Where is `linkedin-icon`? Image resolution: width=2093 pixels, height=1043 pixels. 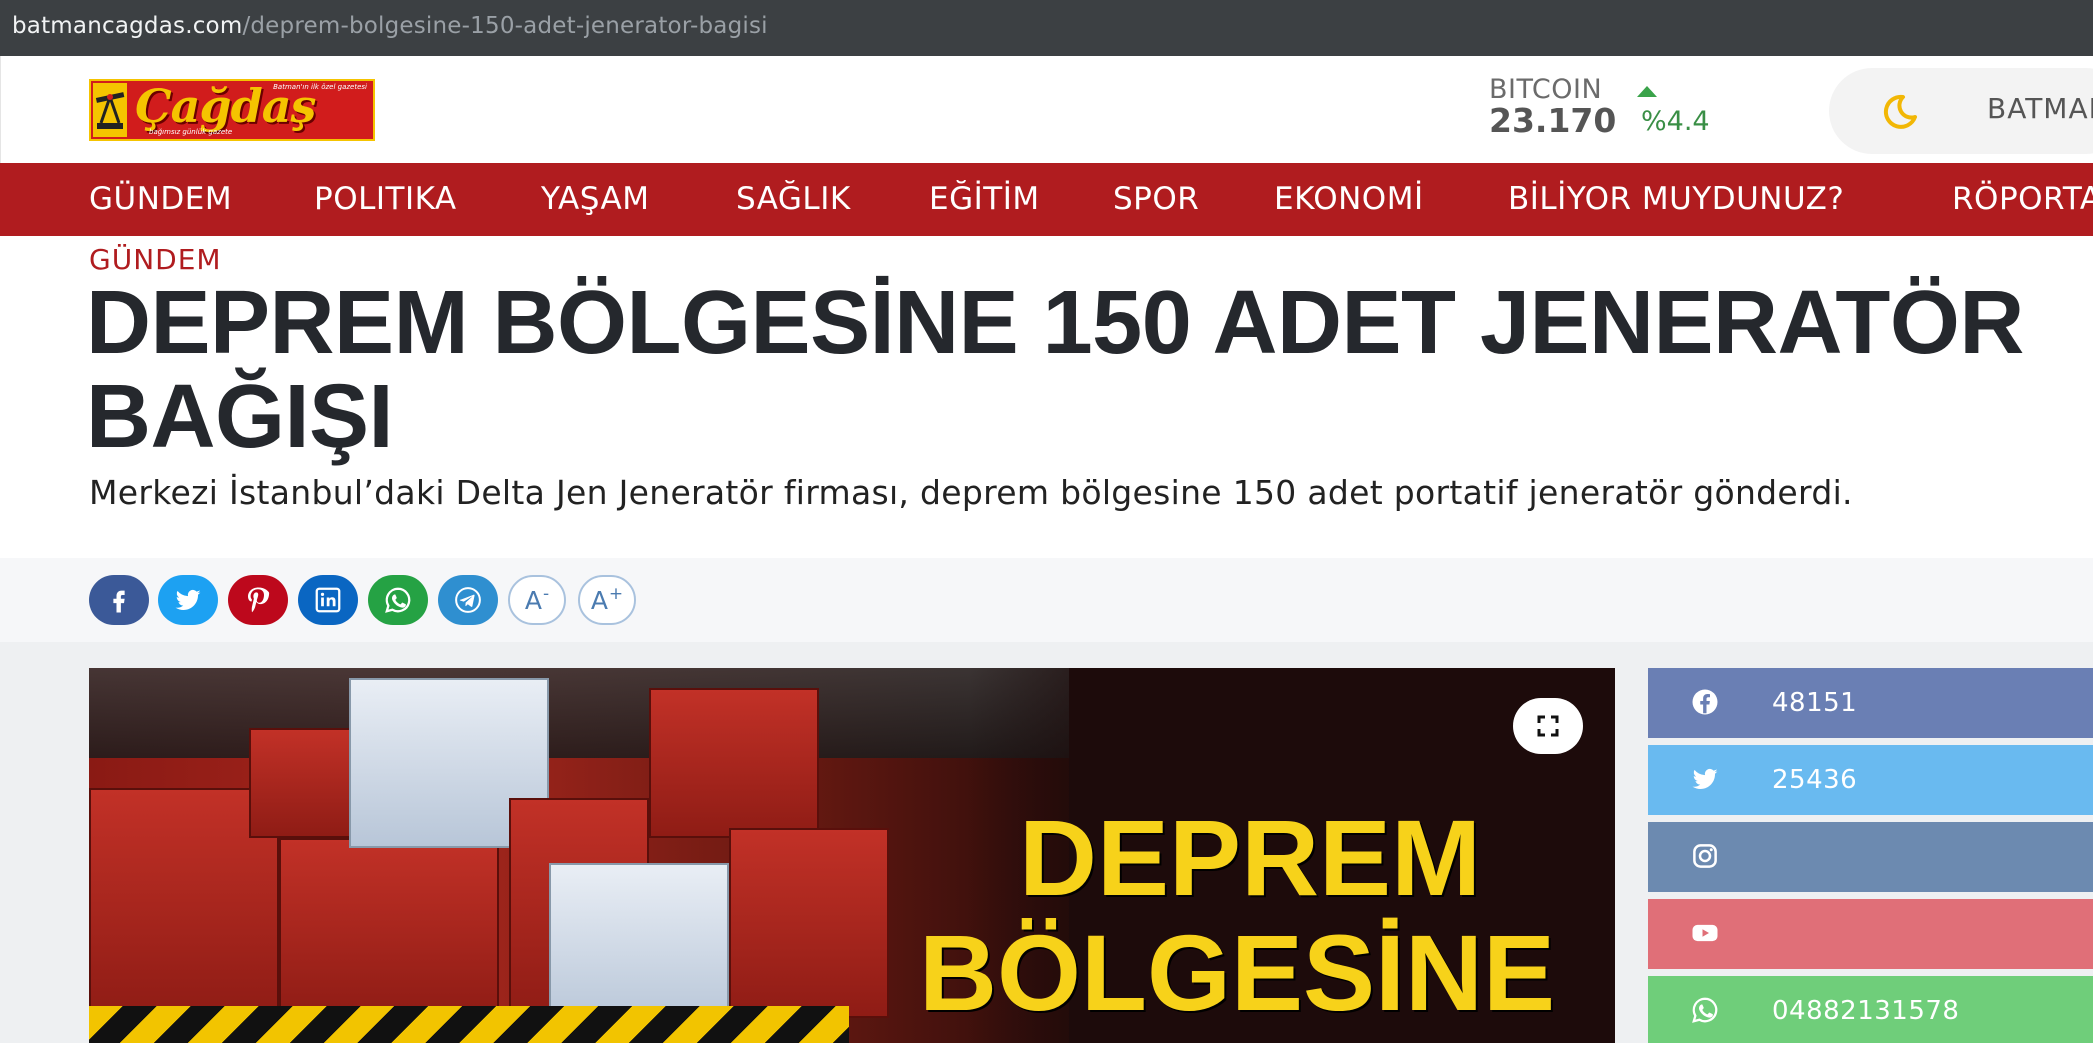 linkedin-icon is located at coordinates (328, 600).